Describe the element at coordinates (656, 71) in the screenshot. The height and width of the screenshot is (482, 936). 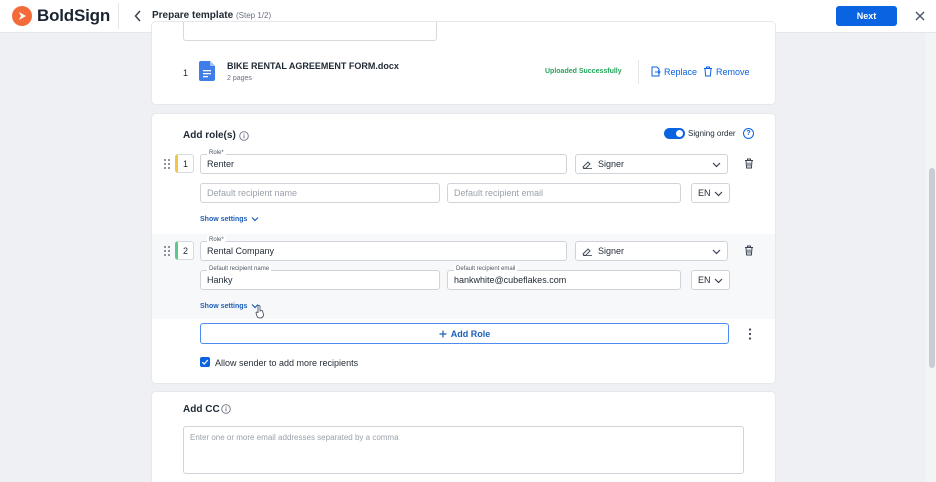
I see `replace-file-icon` at that location.